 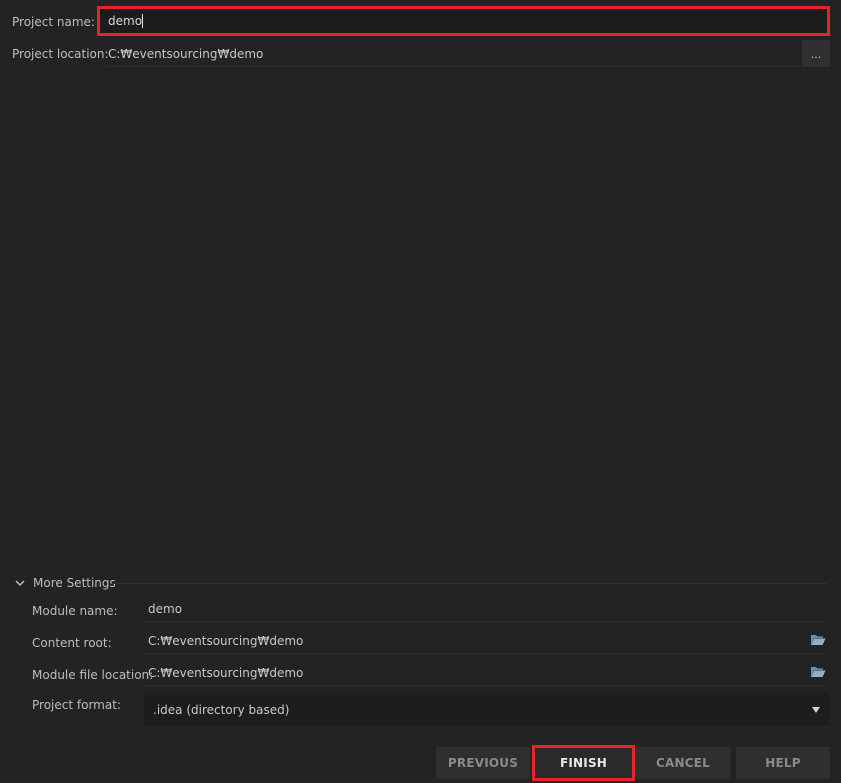 I want to click on help-button: HELP, so click(x=783, y=763).